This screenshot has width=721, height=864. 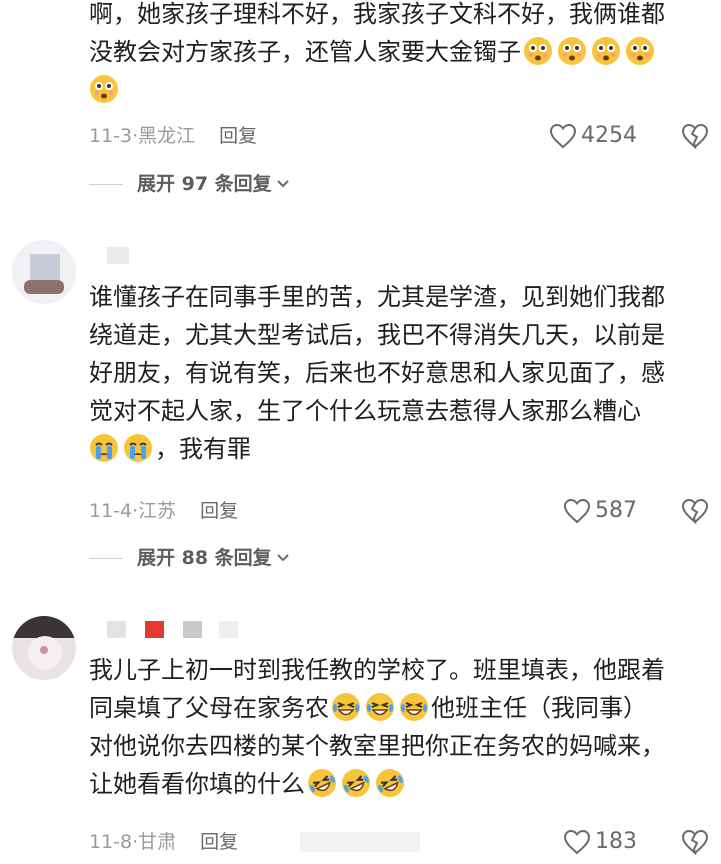 I want to click on comment-meta: 11-3·黑龙江 回复, so click(x=173, y=136).